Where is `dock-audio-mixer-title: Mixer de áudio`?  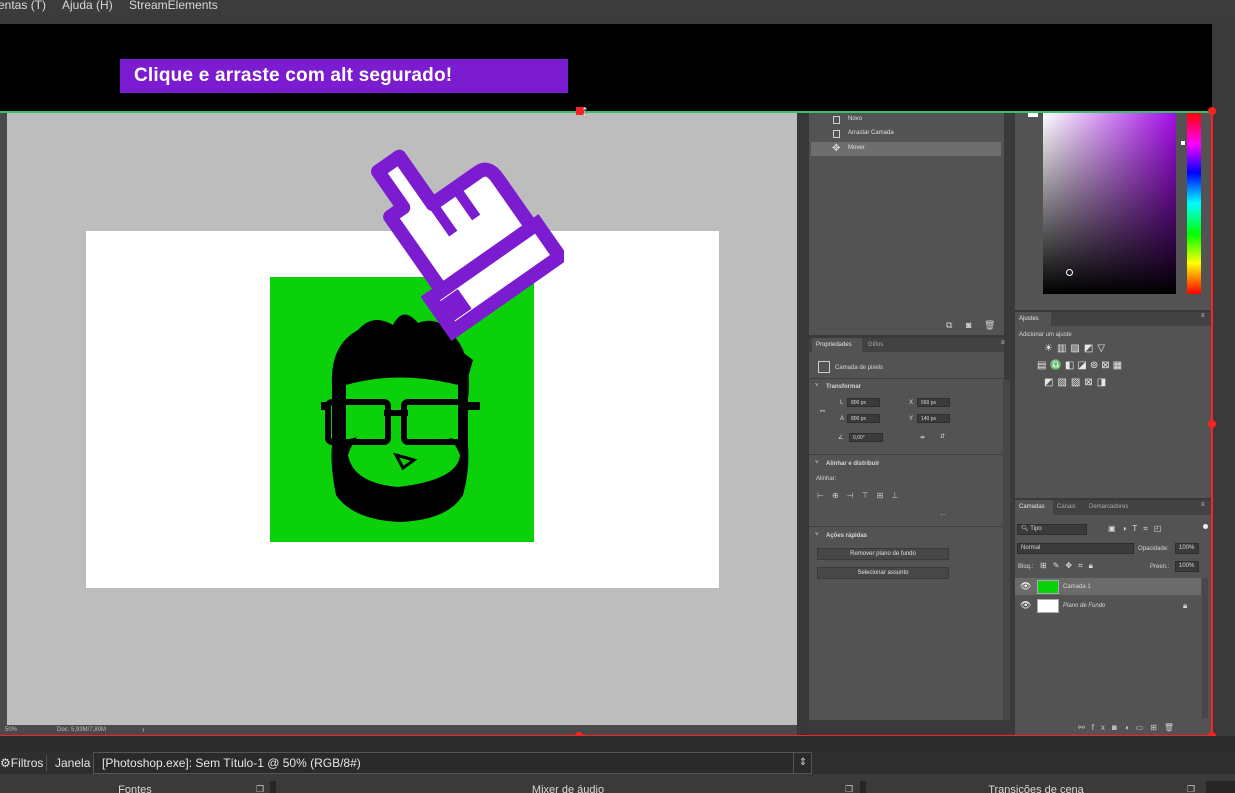 dock-audio-mixer-title: Mixer de áudio is located at coordinates (568, 787).